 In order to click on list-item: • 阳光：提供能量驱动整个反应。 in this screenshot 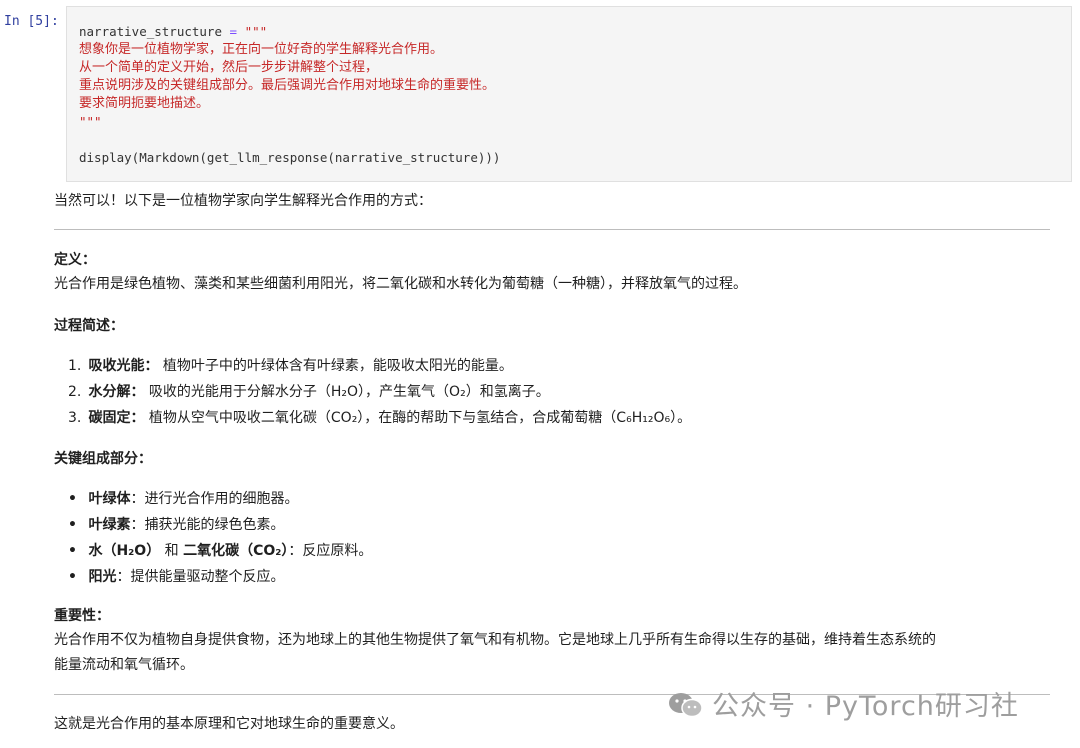, I will do `click(220, 577)`.